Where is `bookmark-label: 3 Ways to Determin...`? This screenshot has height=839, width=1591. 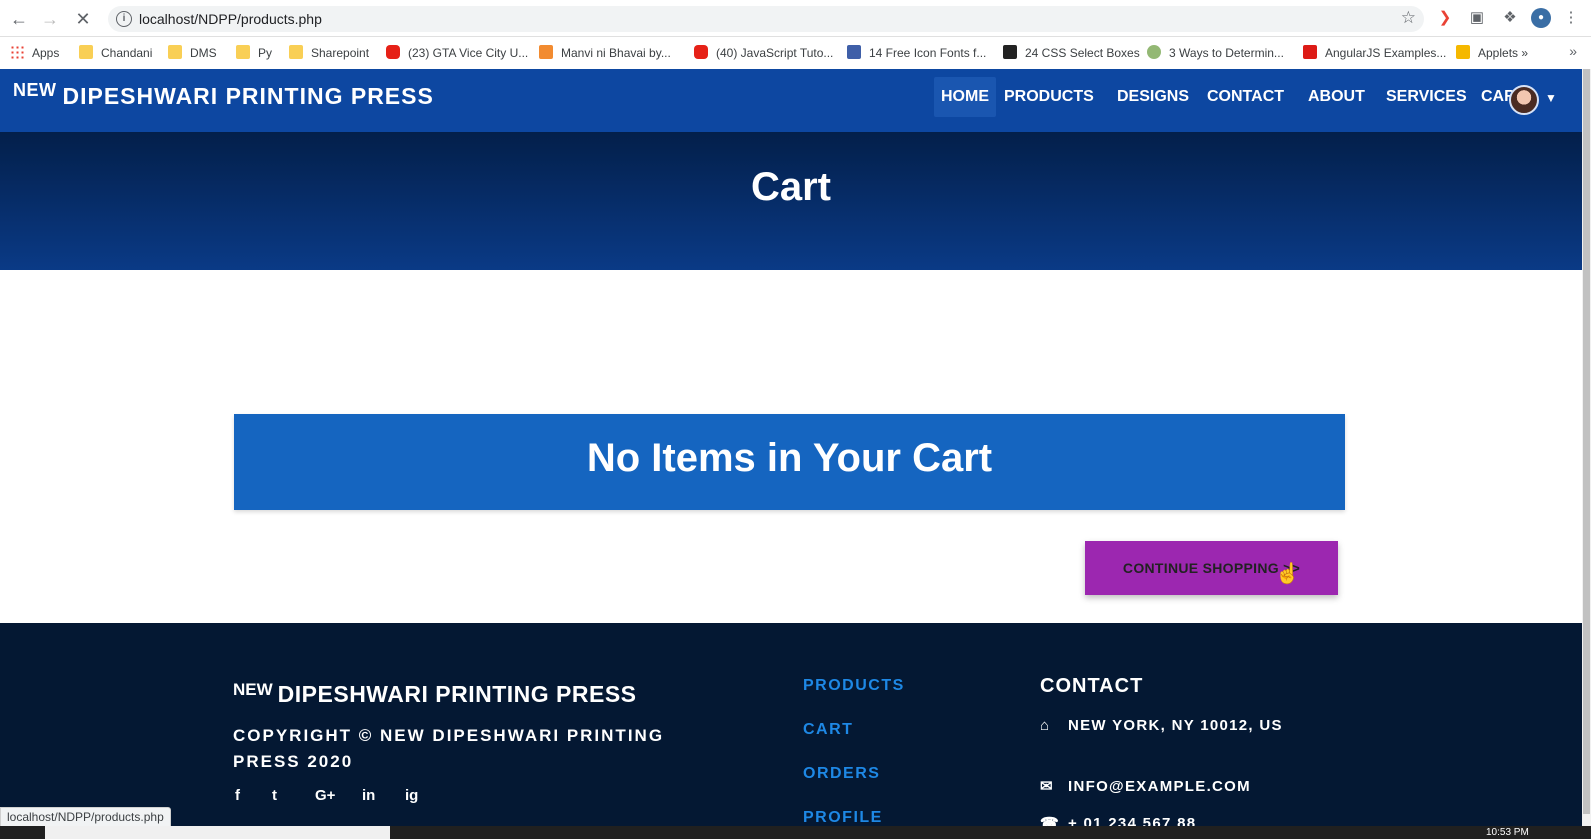 bookmark-label: 3 Ways to Determin... is located at coordinates (1226, 53).